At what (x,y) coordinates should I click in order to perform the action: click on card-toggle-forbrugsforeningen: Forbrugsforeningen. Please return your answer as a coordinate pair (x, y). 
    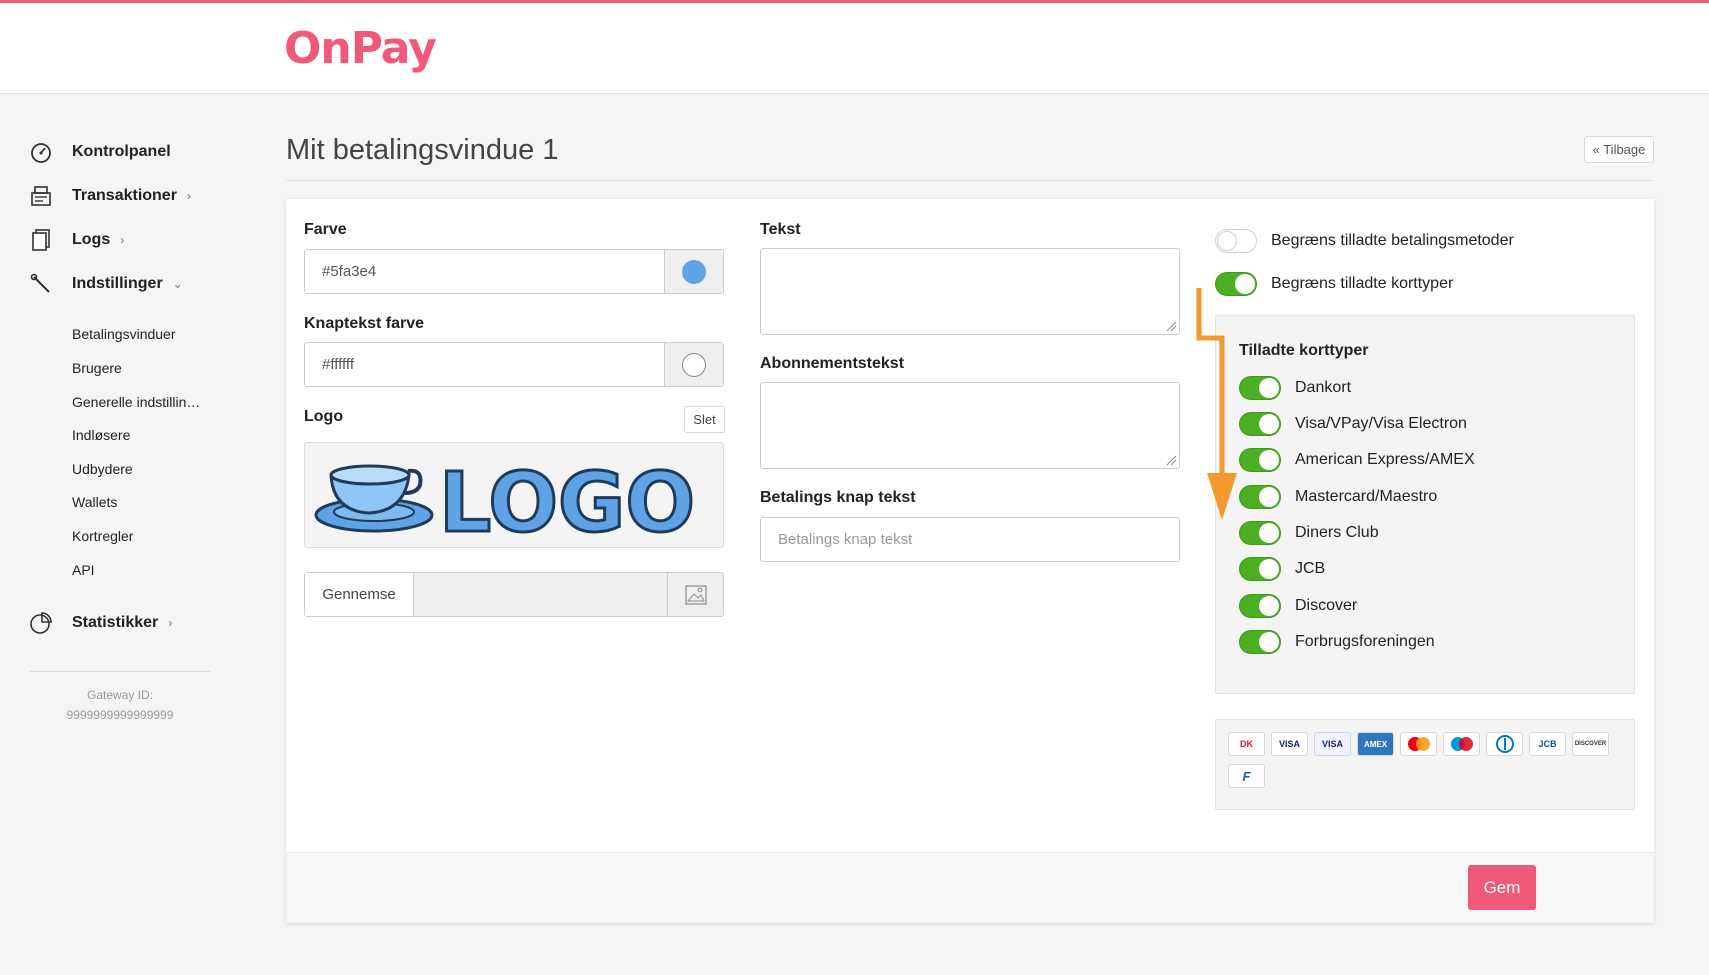
    Looking at the image, I should click on (1337, 642).